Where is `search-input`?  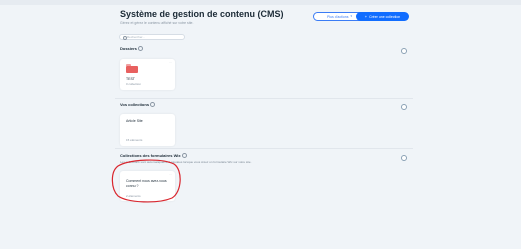
search-input is located at coordinates (154, 37).